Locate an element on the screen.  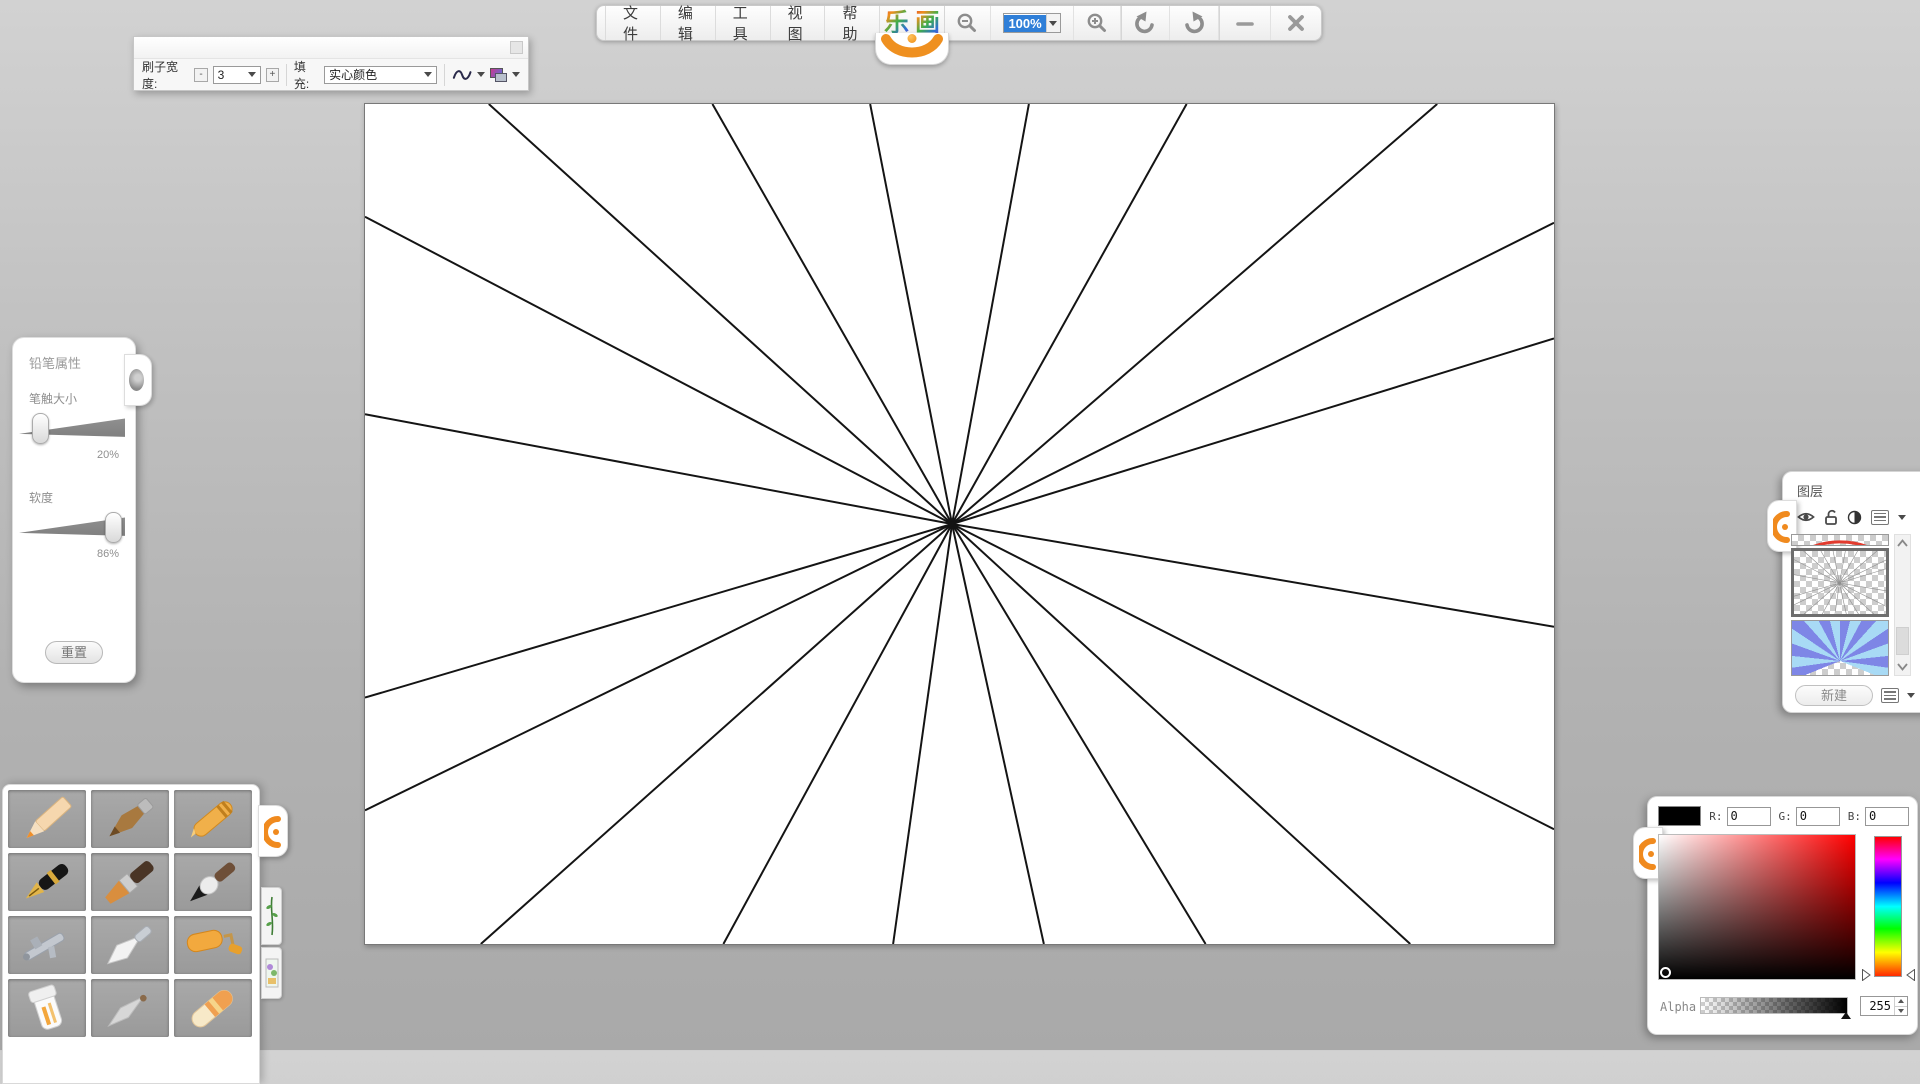
menu-item-edit-label: 编辑 is located at coordinates (685, 24).